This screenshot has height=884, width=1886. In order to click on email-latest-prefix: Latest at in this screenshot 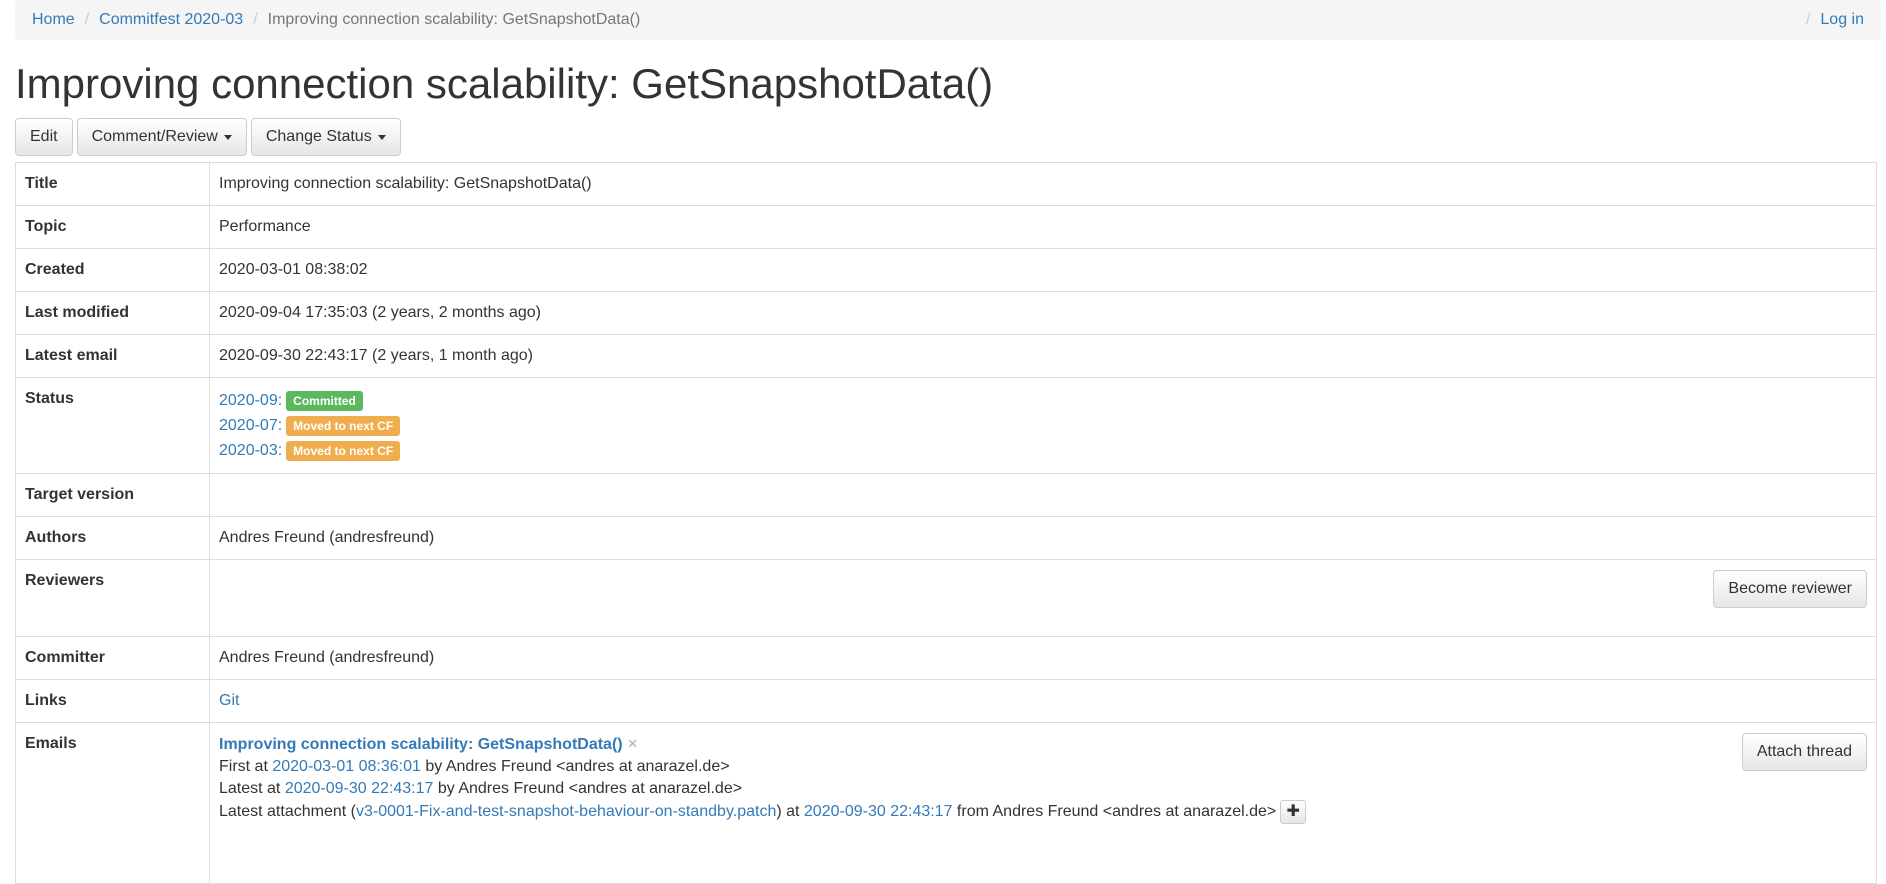, I will do `click(252, 788)`.